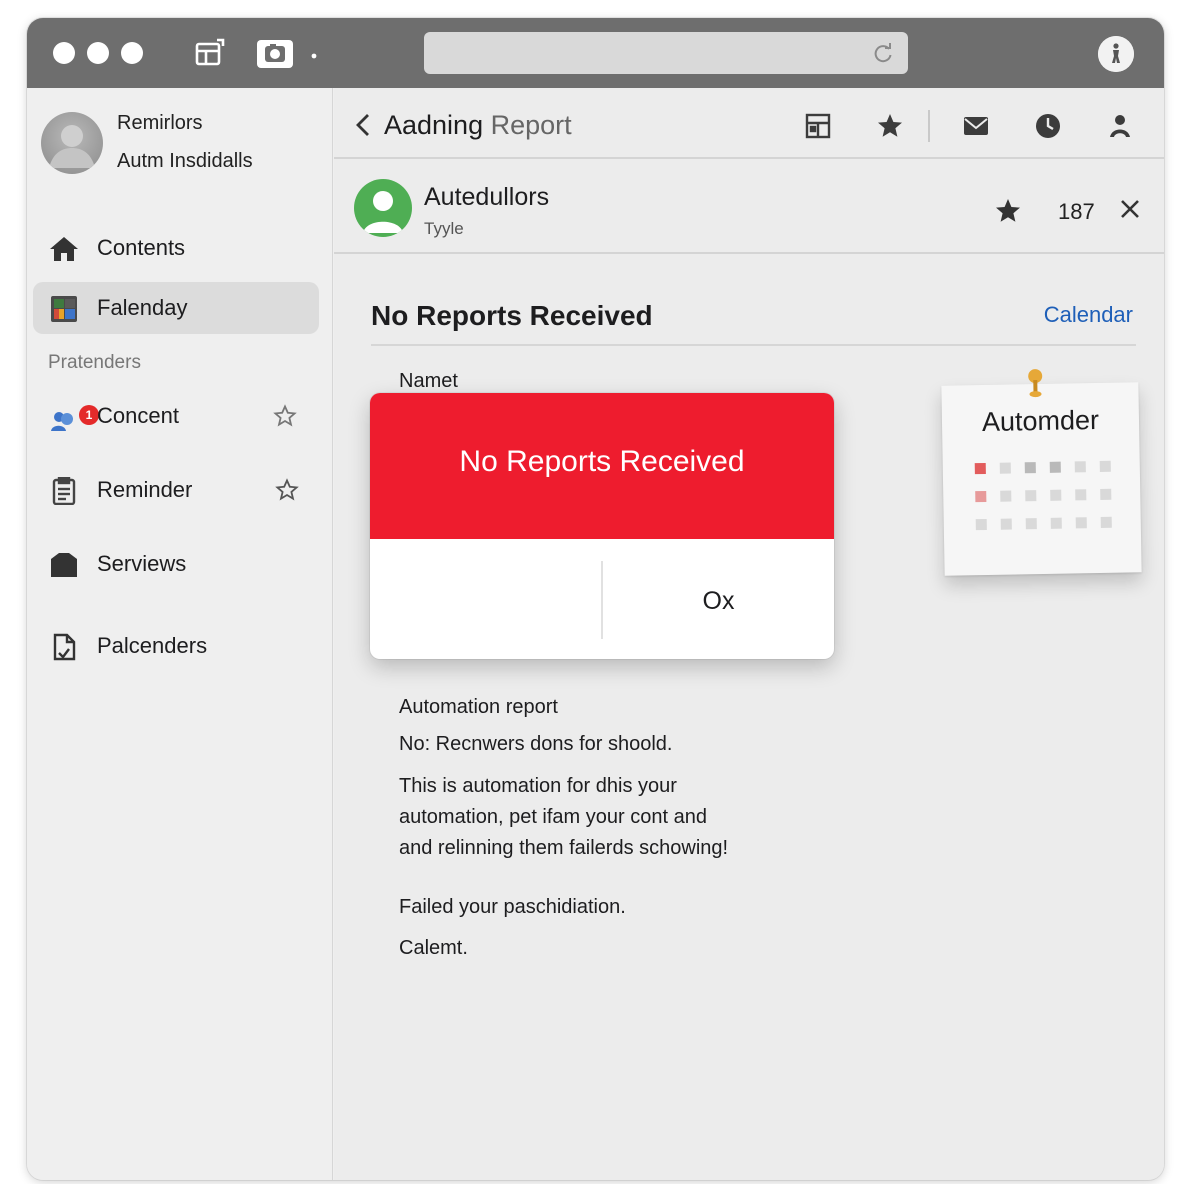 This screenshot has width=1184, height=1184. I want to click on sender-avatar, so click(383, 208).